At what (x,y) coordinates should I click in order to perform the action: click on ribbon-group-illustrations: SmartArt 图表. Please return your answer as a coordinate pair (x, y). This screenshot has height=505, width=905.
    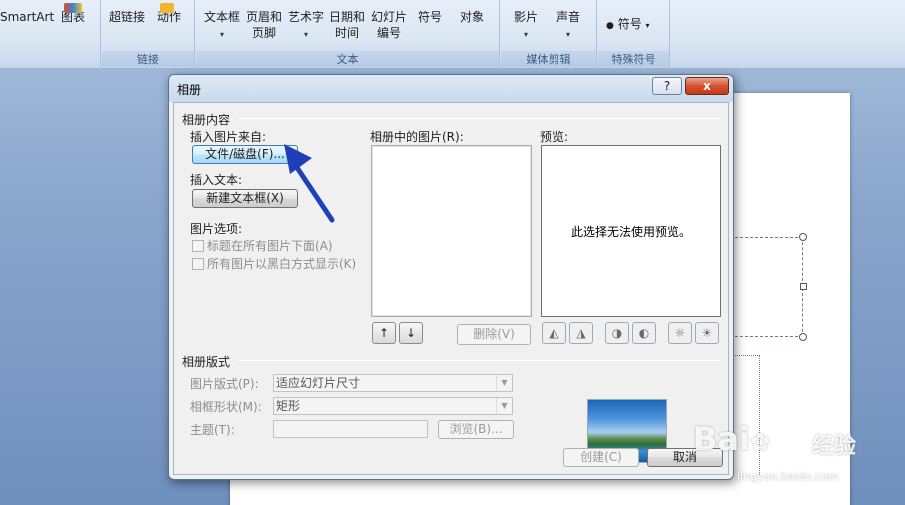
    Looking at the image, I should click on (50, 34).